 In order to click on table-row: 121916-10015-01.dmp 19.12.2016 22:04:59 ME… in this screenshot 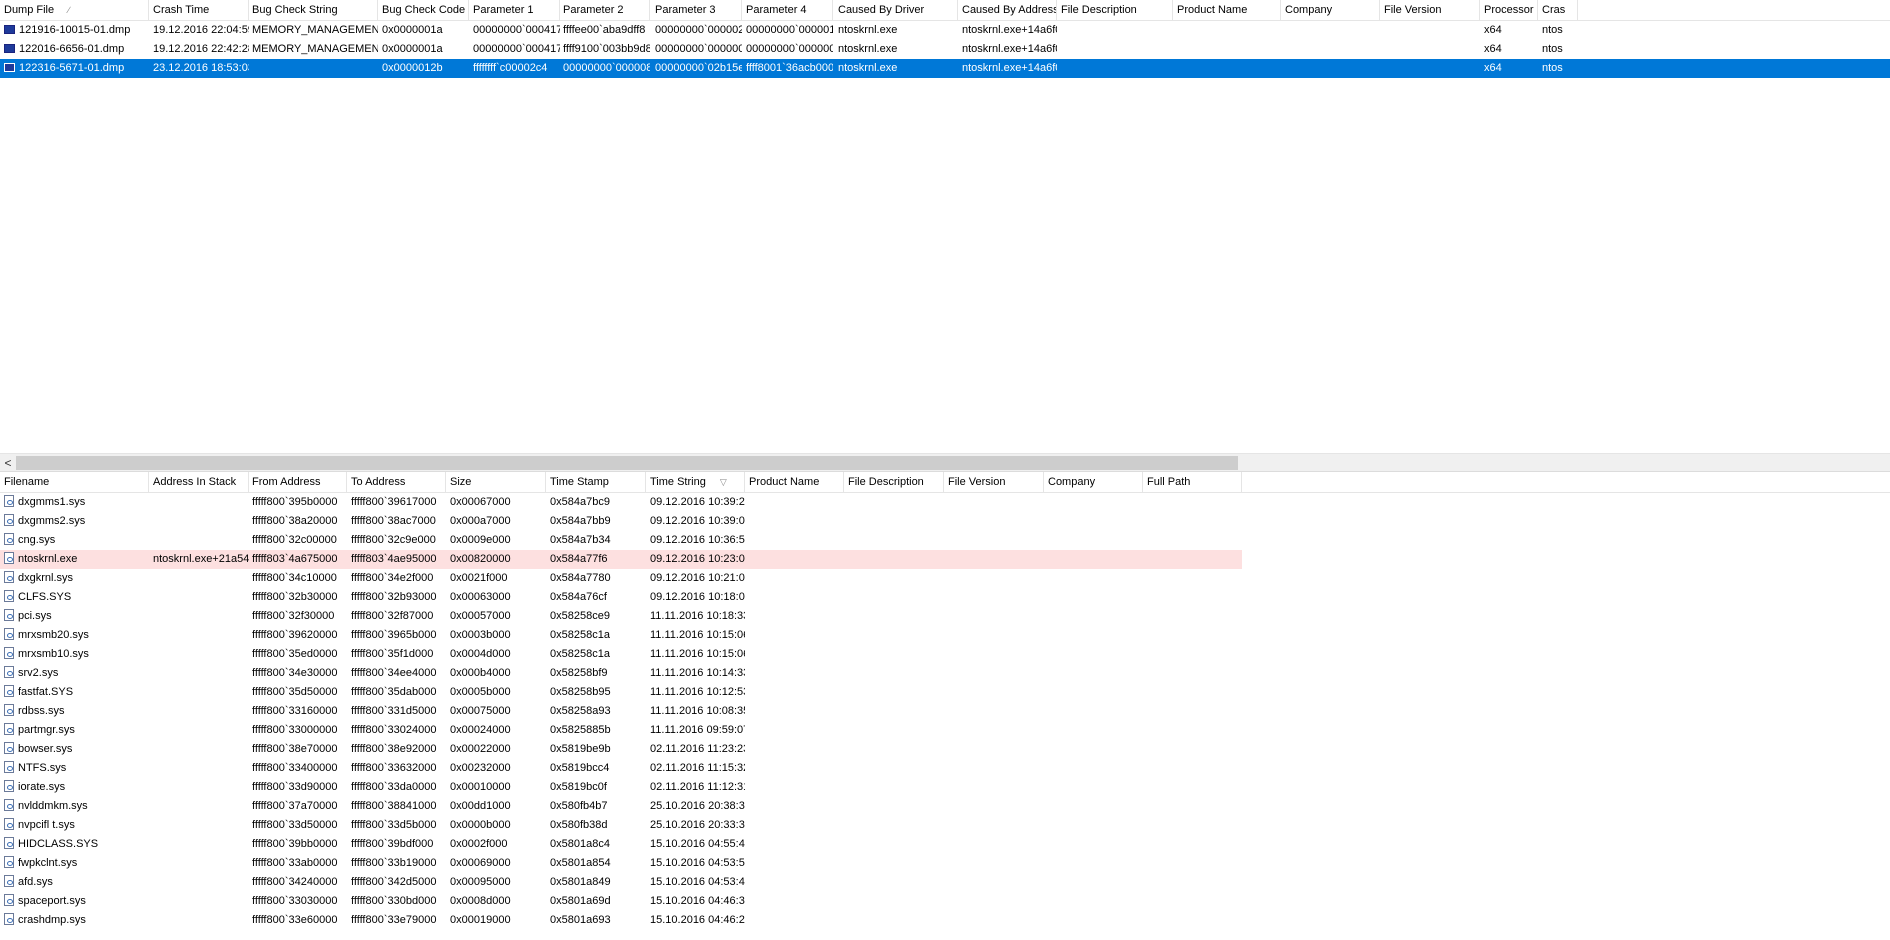, I will do `click(789, 30)`.